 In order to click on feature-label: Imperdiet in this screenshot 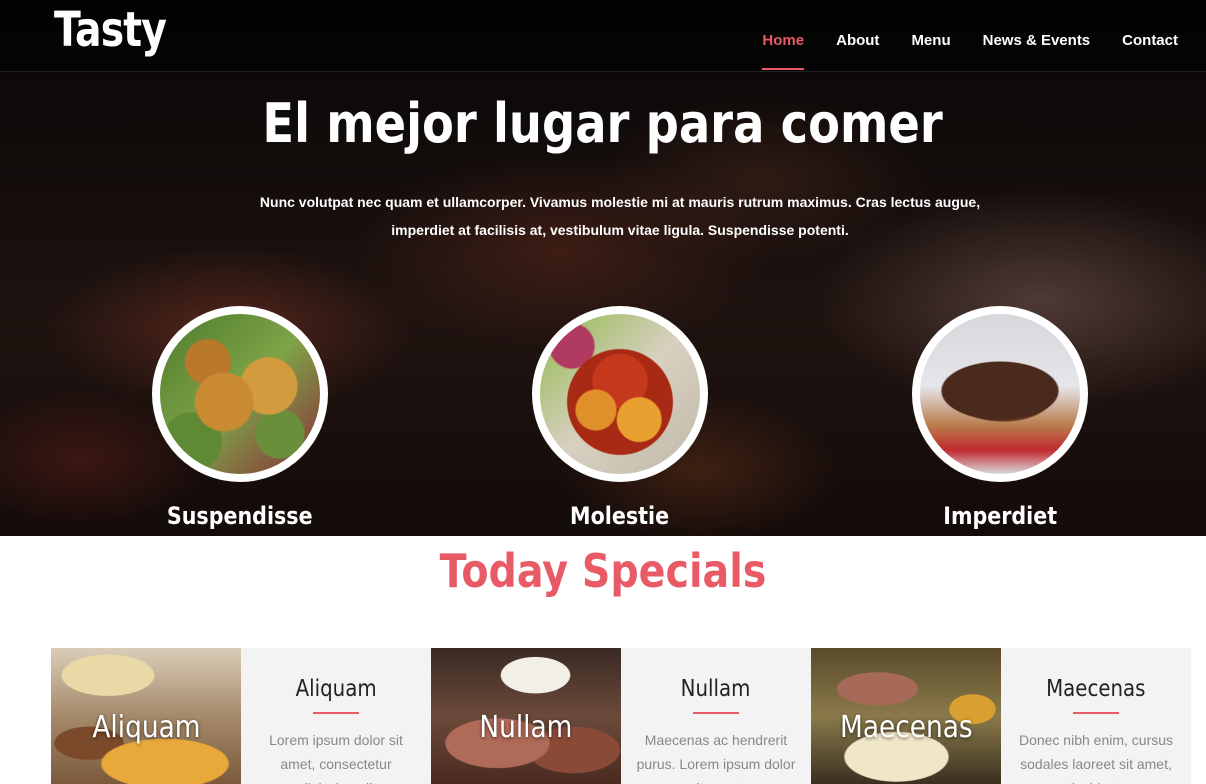, I will do `click(1000, 516)`.